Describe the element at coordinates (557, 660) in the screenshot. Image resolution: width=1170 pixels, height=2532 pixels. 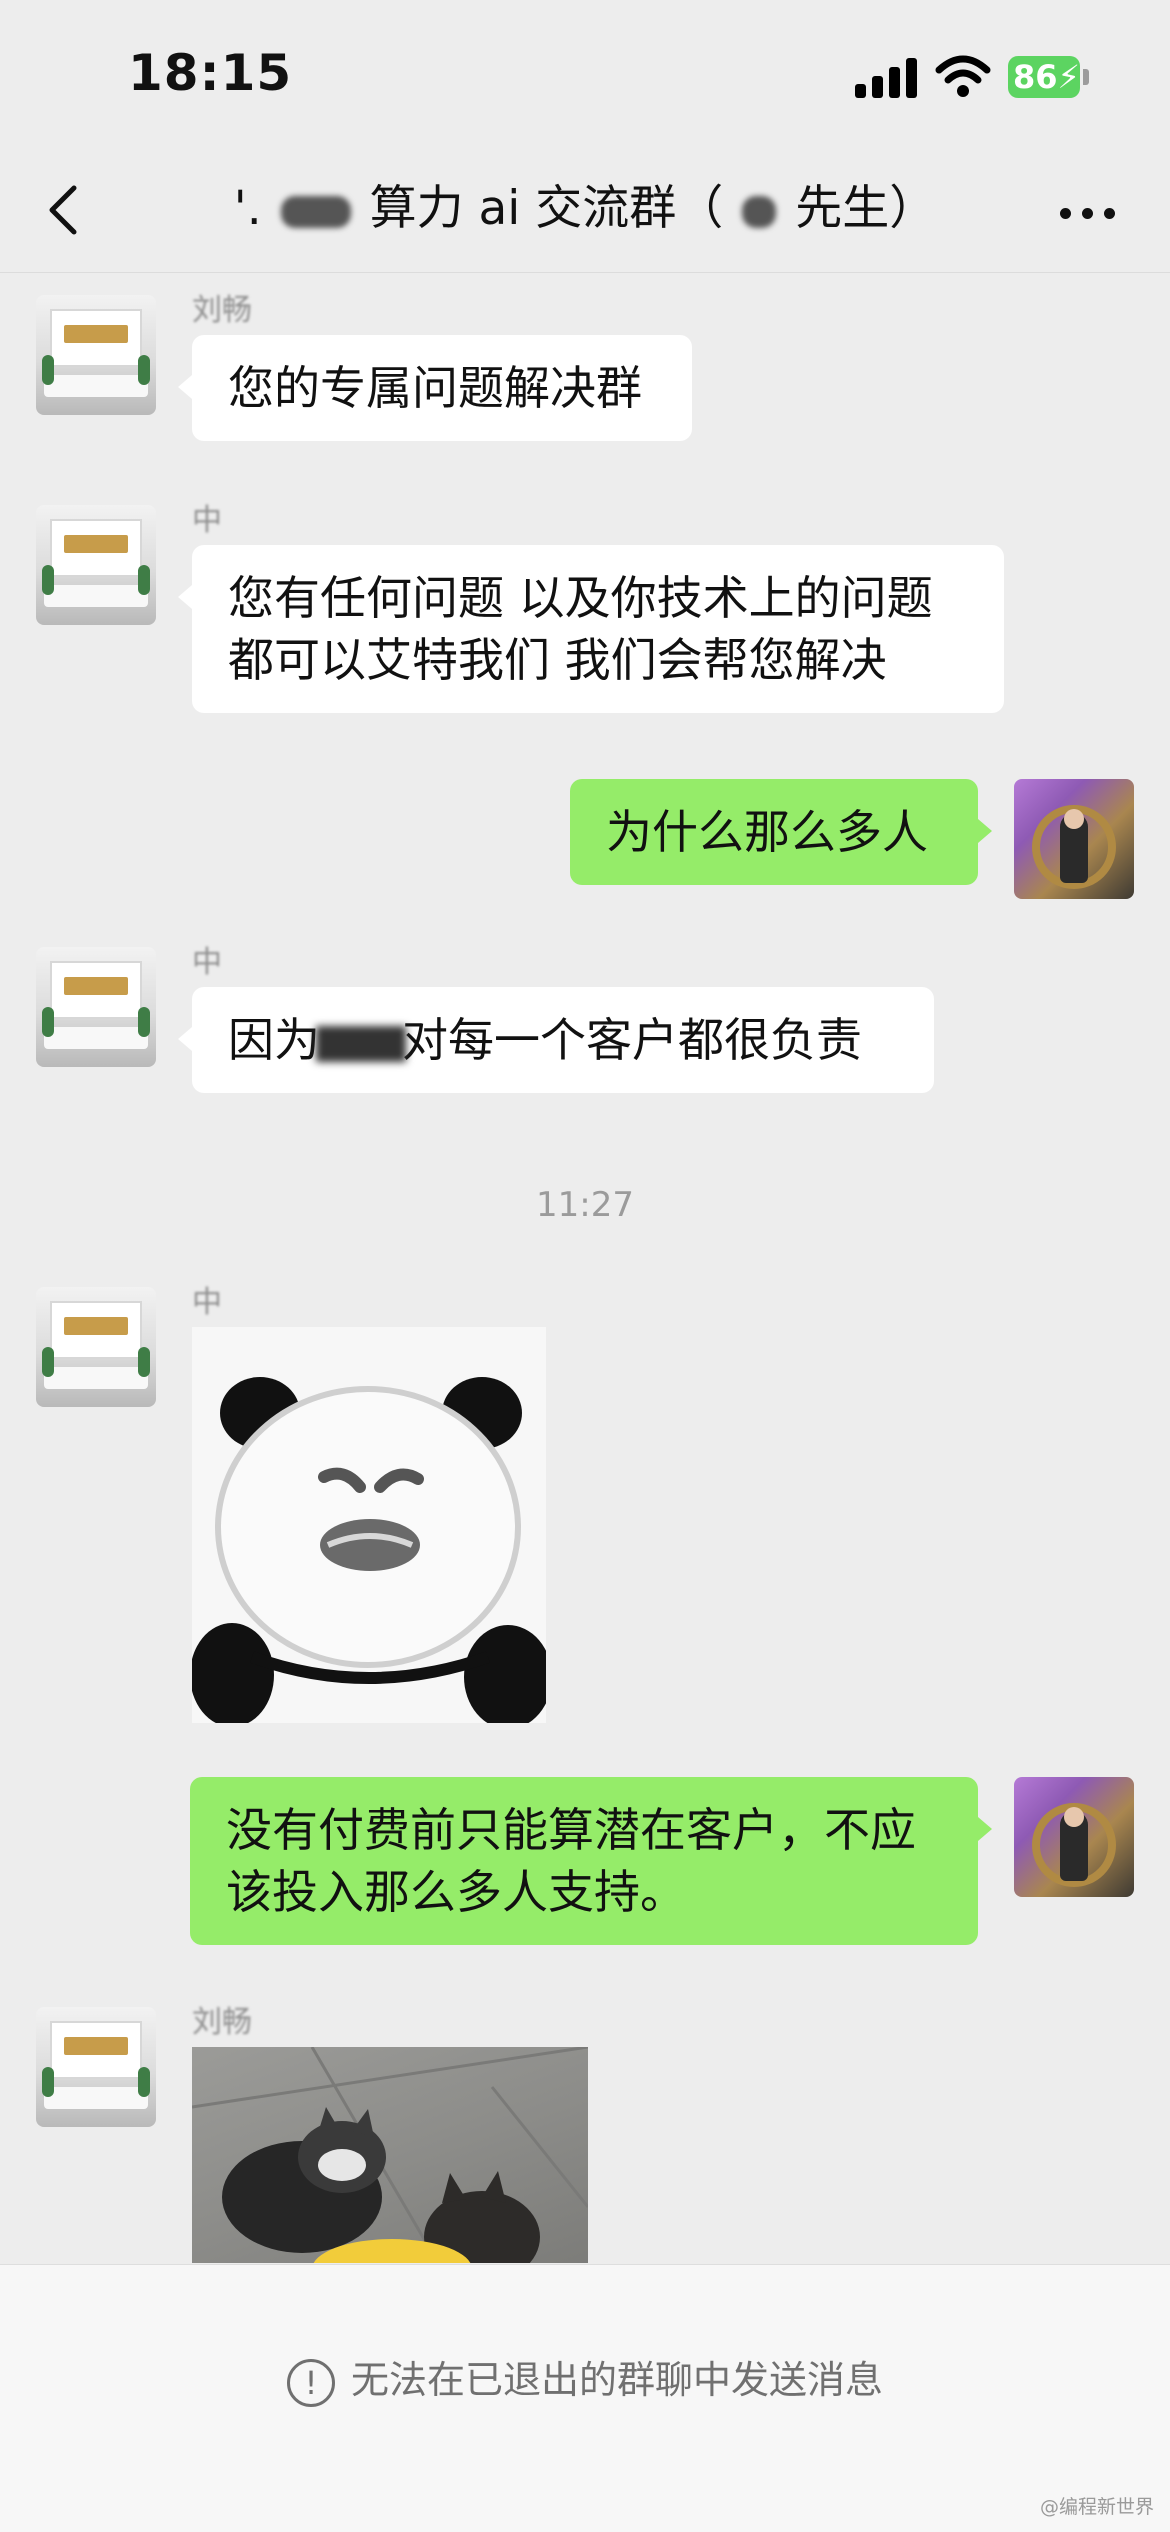
I see `message-text: 都可以艾特我们 我们会帮您解决` at that location.